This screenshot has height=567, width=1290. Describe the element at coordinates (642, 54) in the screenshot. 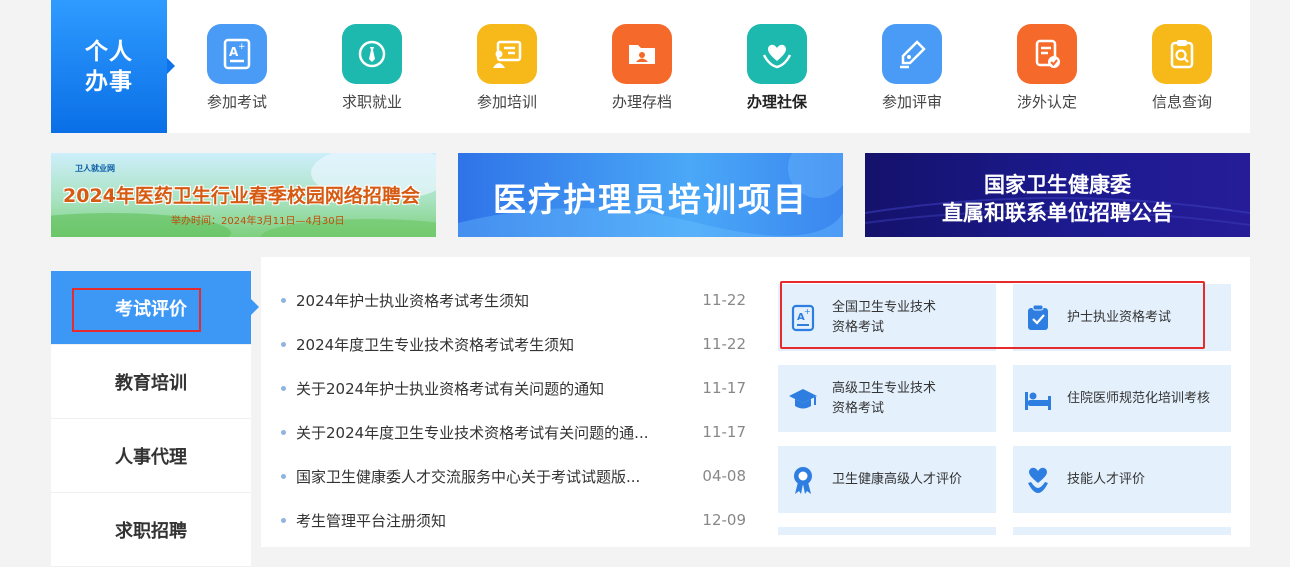

I see `folder-user-icon` at that location.